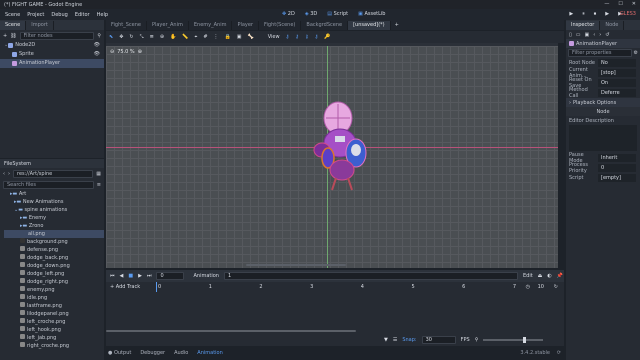 The image size is (640, 360). Describe the element at coordinates (549, 276) in the screenshot. I see `onion-skin-icon: ◐` at that location.